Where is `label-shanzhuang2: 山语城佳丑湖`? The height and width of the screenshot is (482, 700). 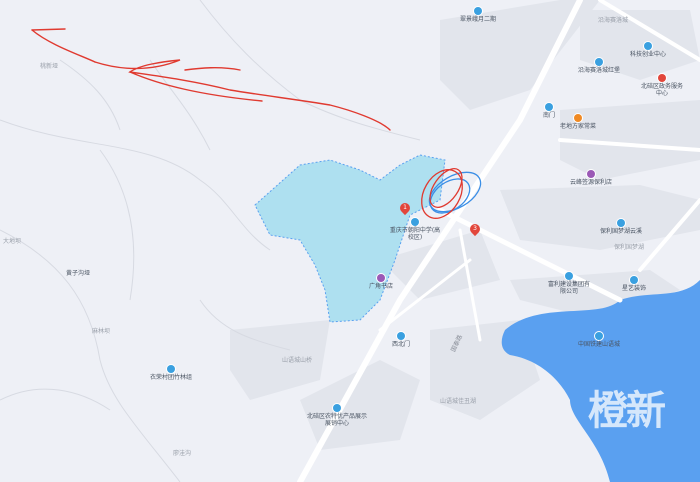
label-shanzhuang2: 山语城佳丑湖 is located at coordinates (458, 401).